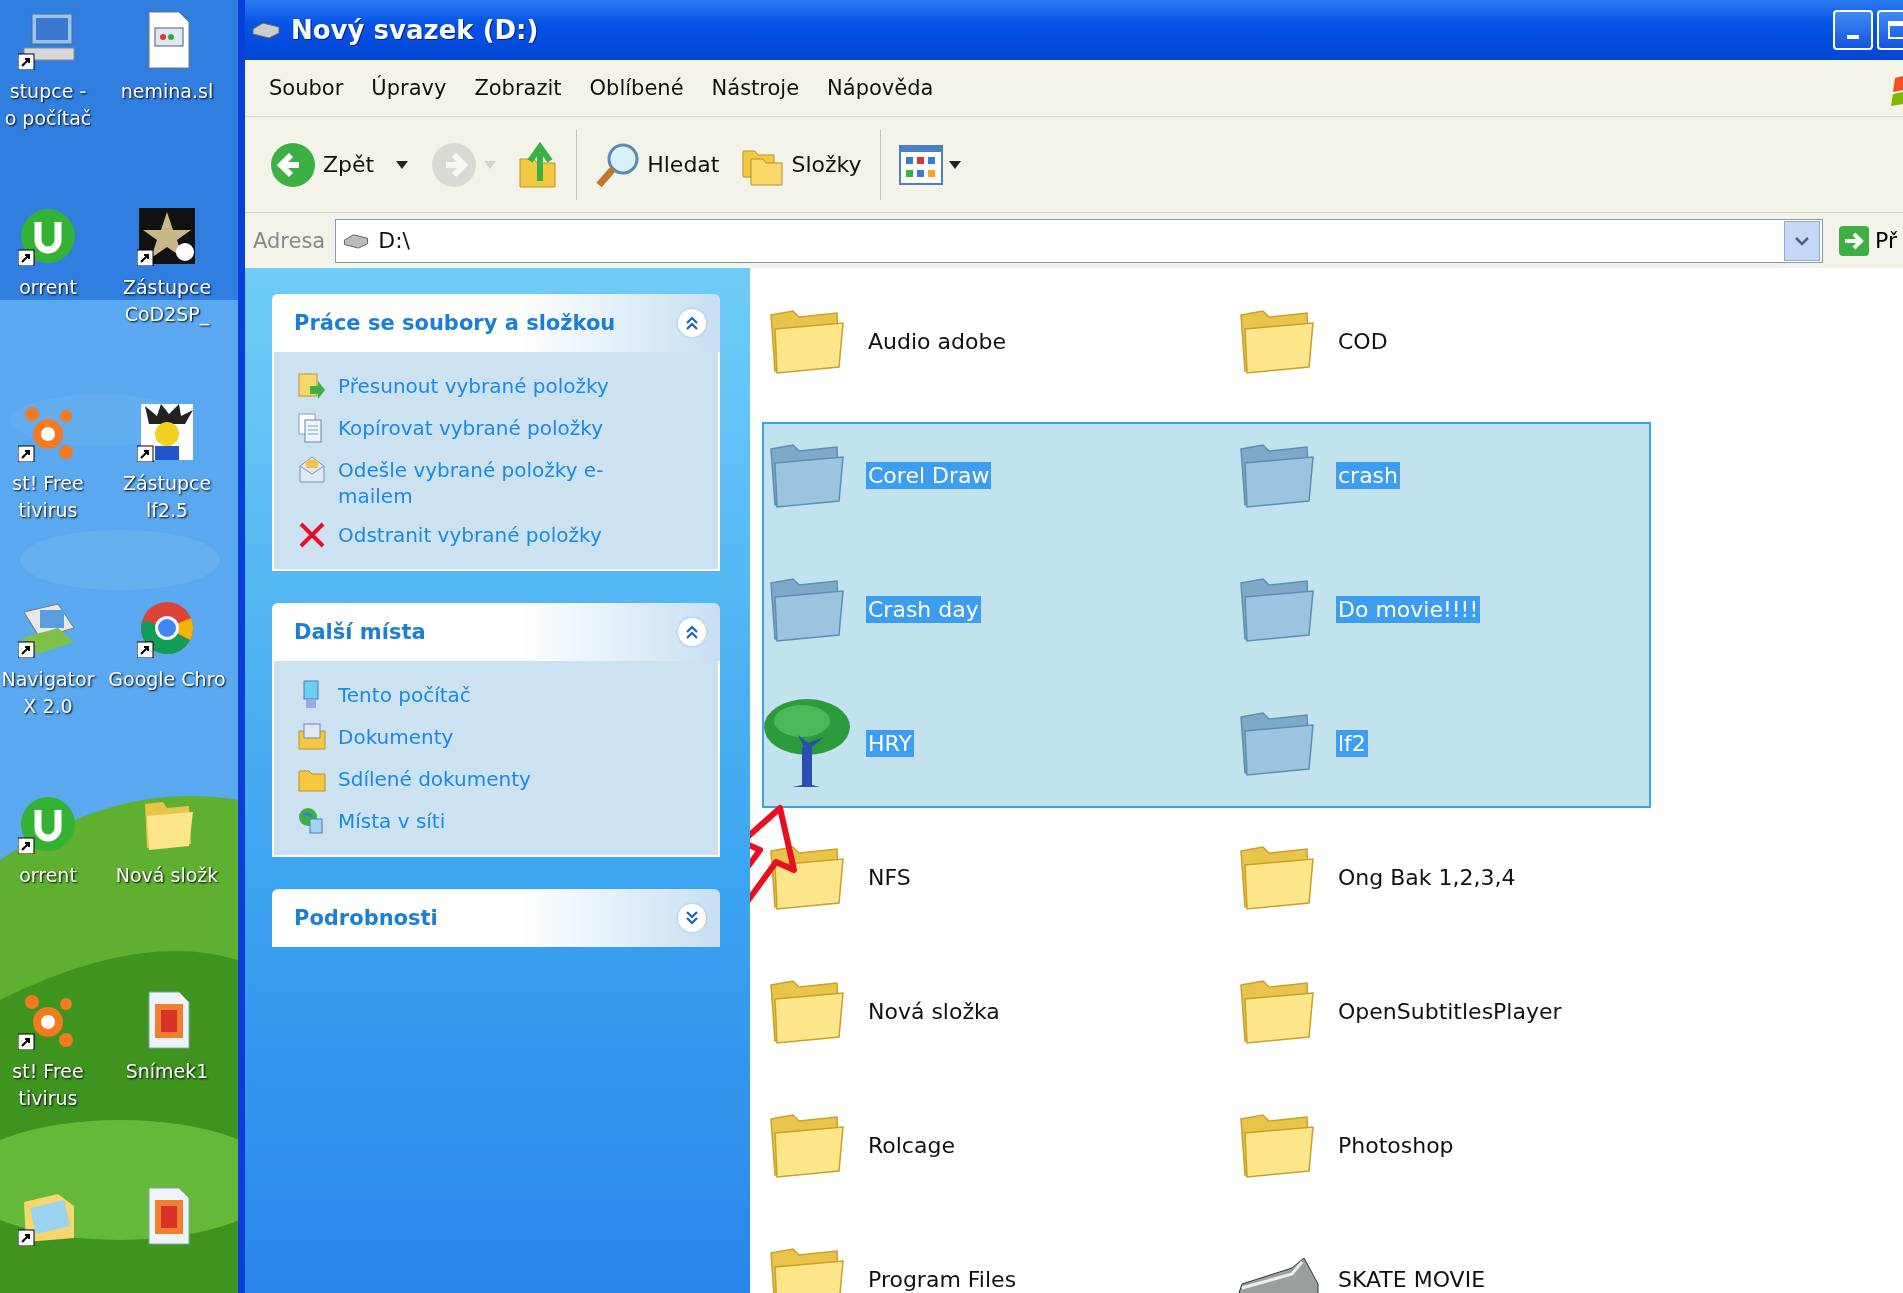 The image size is (1903, 1293). I want to click on task-link: Dokumenty, so click(396, 735).